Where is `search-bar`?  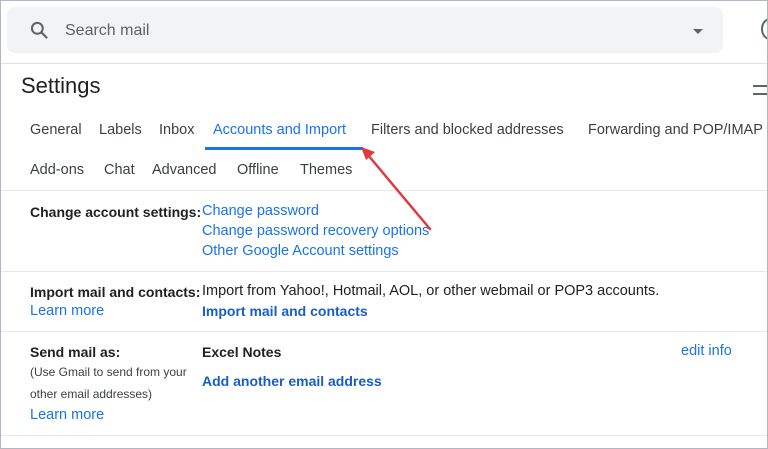 search-bar is located at coordinates (365, 30).